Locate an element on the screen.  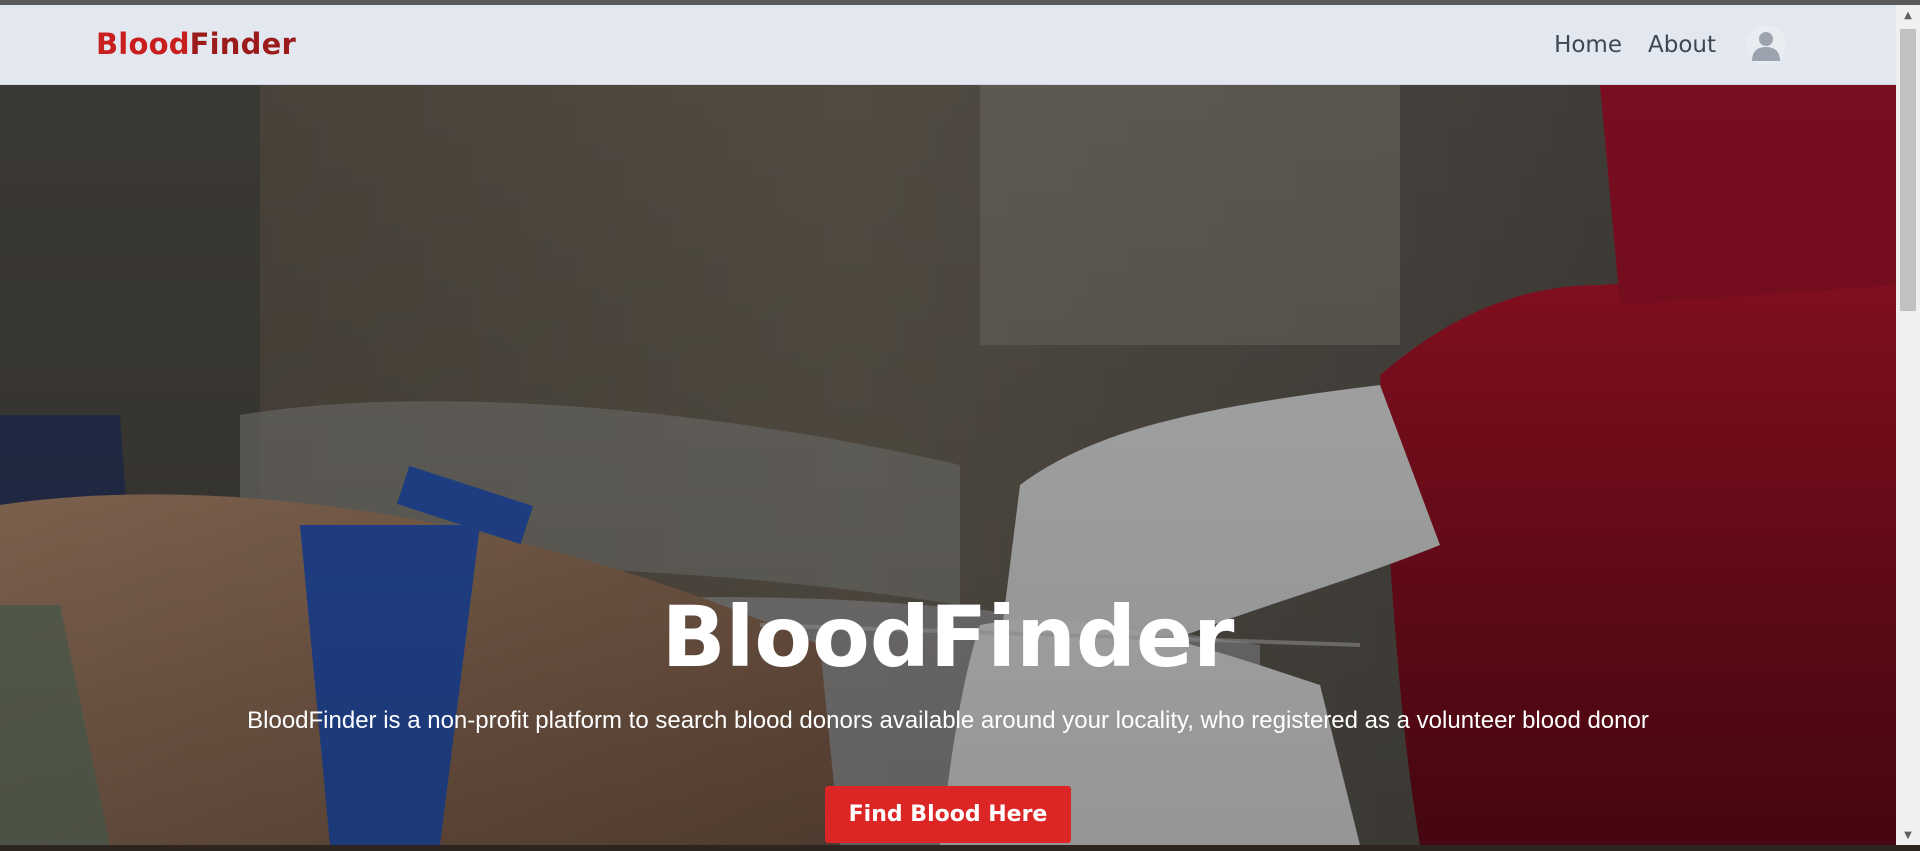
user-avatar-icon is located at coordinates (1766, 46).